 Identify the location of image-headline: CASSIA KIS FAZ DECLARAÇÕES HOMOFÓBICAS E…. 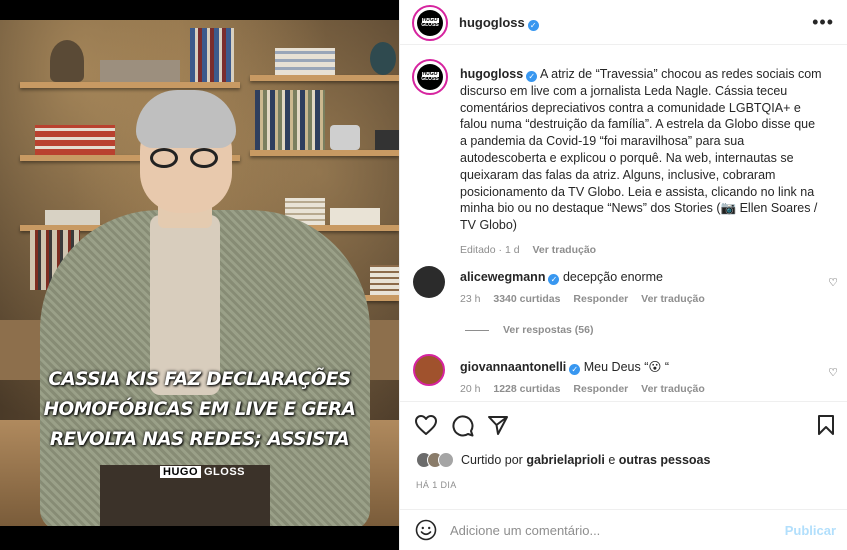
(199, 409).